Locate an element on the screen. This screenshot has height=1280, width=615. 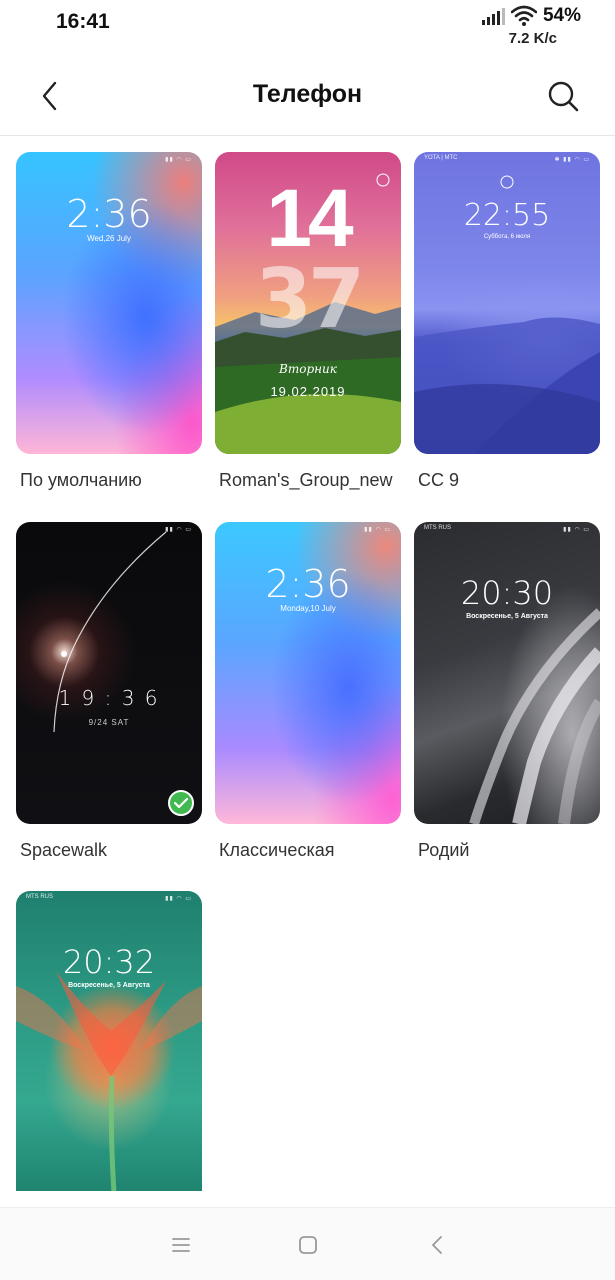
preview-clock: 1 9 : 3 6 is located at coordinates (109, 698).